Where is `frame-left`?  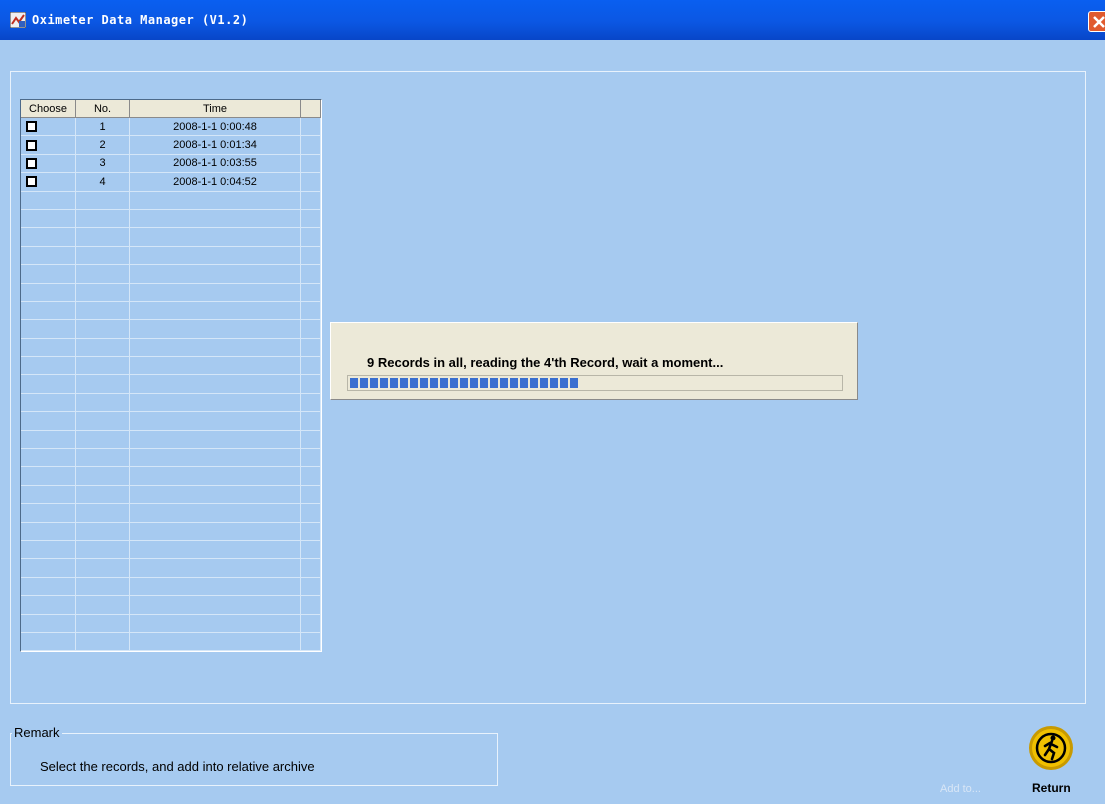
frame-left is located at coordinates (10, 387).